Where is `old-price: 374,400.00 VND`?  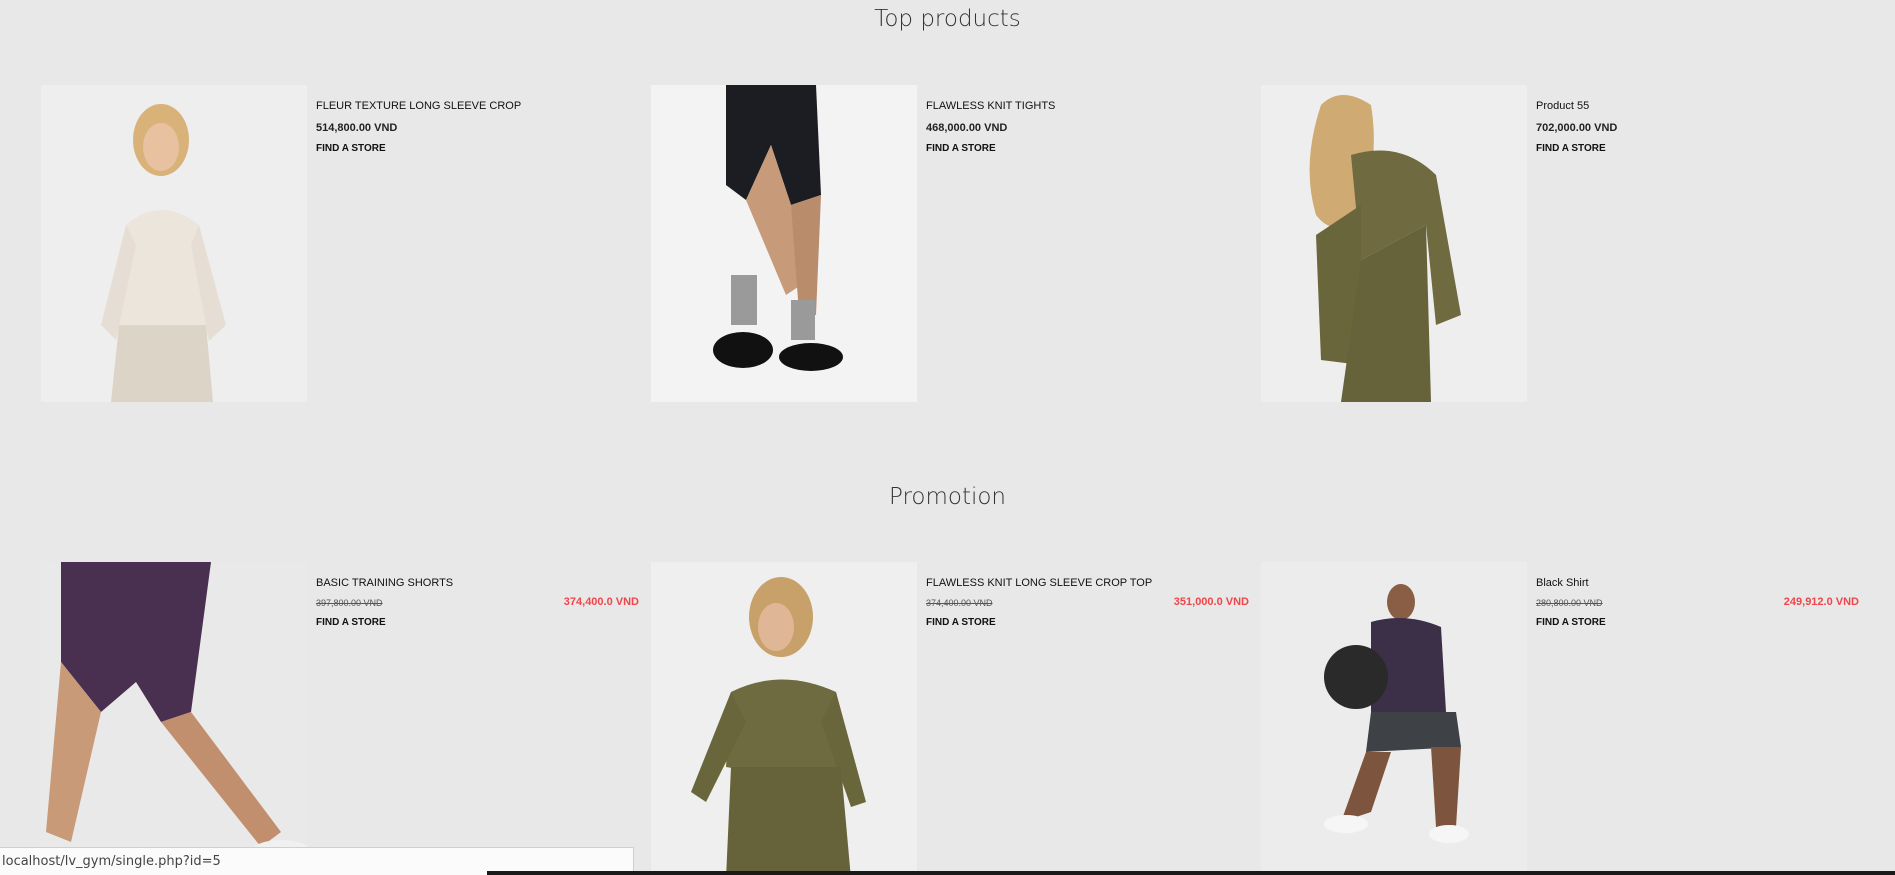 old-price: 374,400.00 VND is located at coordinates (959, 603).